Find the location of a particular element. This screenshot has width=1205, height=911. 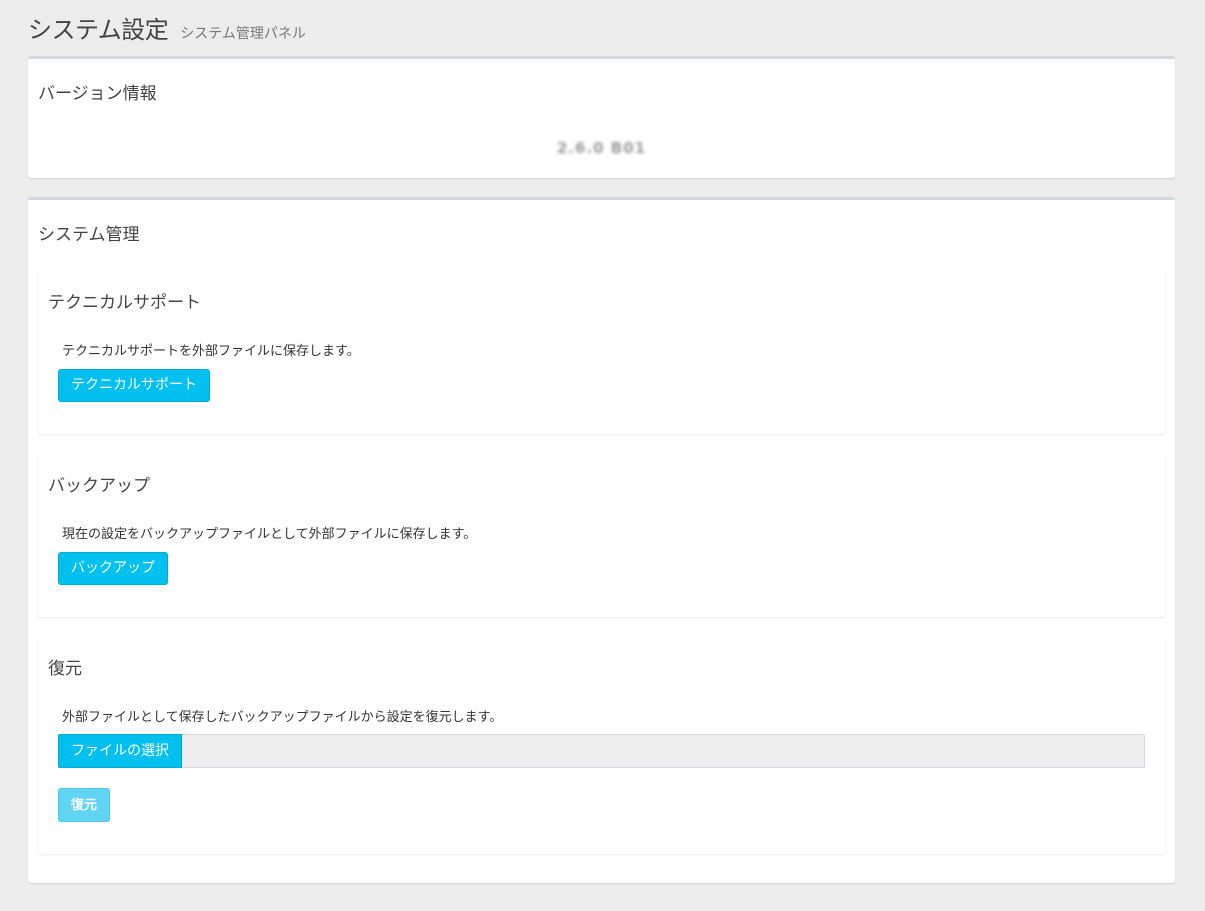

backup-description: 現在の設定をバックアップファイルとして外部ファイルに保存します。 is located at coordinates (269, 534).